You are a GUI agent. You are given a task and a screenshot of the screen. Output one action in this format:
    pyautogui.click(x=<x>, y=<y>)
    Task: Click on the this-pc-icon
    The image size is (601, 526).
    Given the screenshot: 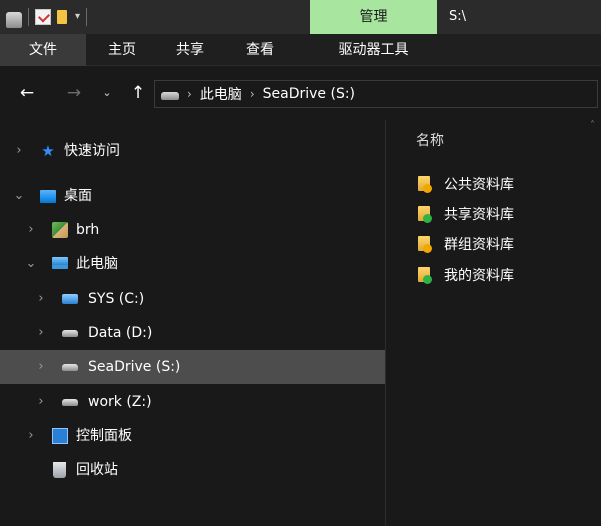 What is the action you would take?
    pyautogui.click(x=60, y=263)
    